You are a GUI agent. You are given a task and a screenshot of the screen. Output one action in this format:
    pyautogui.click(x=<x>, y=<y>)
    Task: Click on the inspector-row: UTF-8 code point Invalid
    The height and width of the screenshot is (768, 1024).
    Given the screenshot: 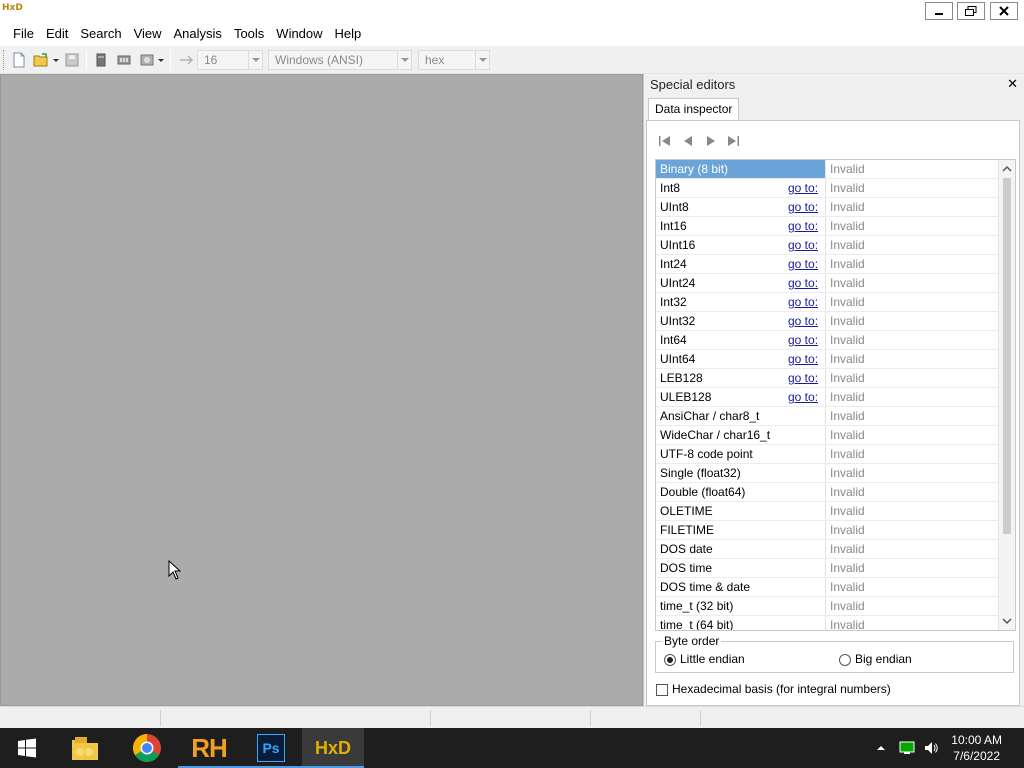 What is the action you would take?
    pyautogui.click(x=827, y=454)
    